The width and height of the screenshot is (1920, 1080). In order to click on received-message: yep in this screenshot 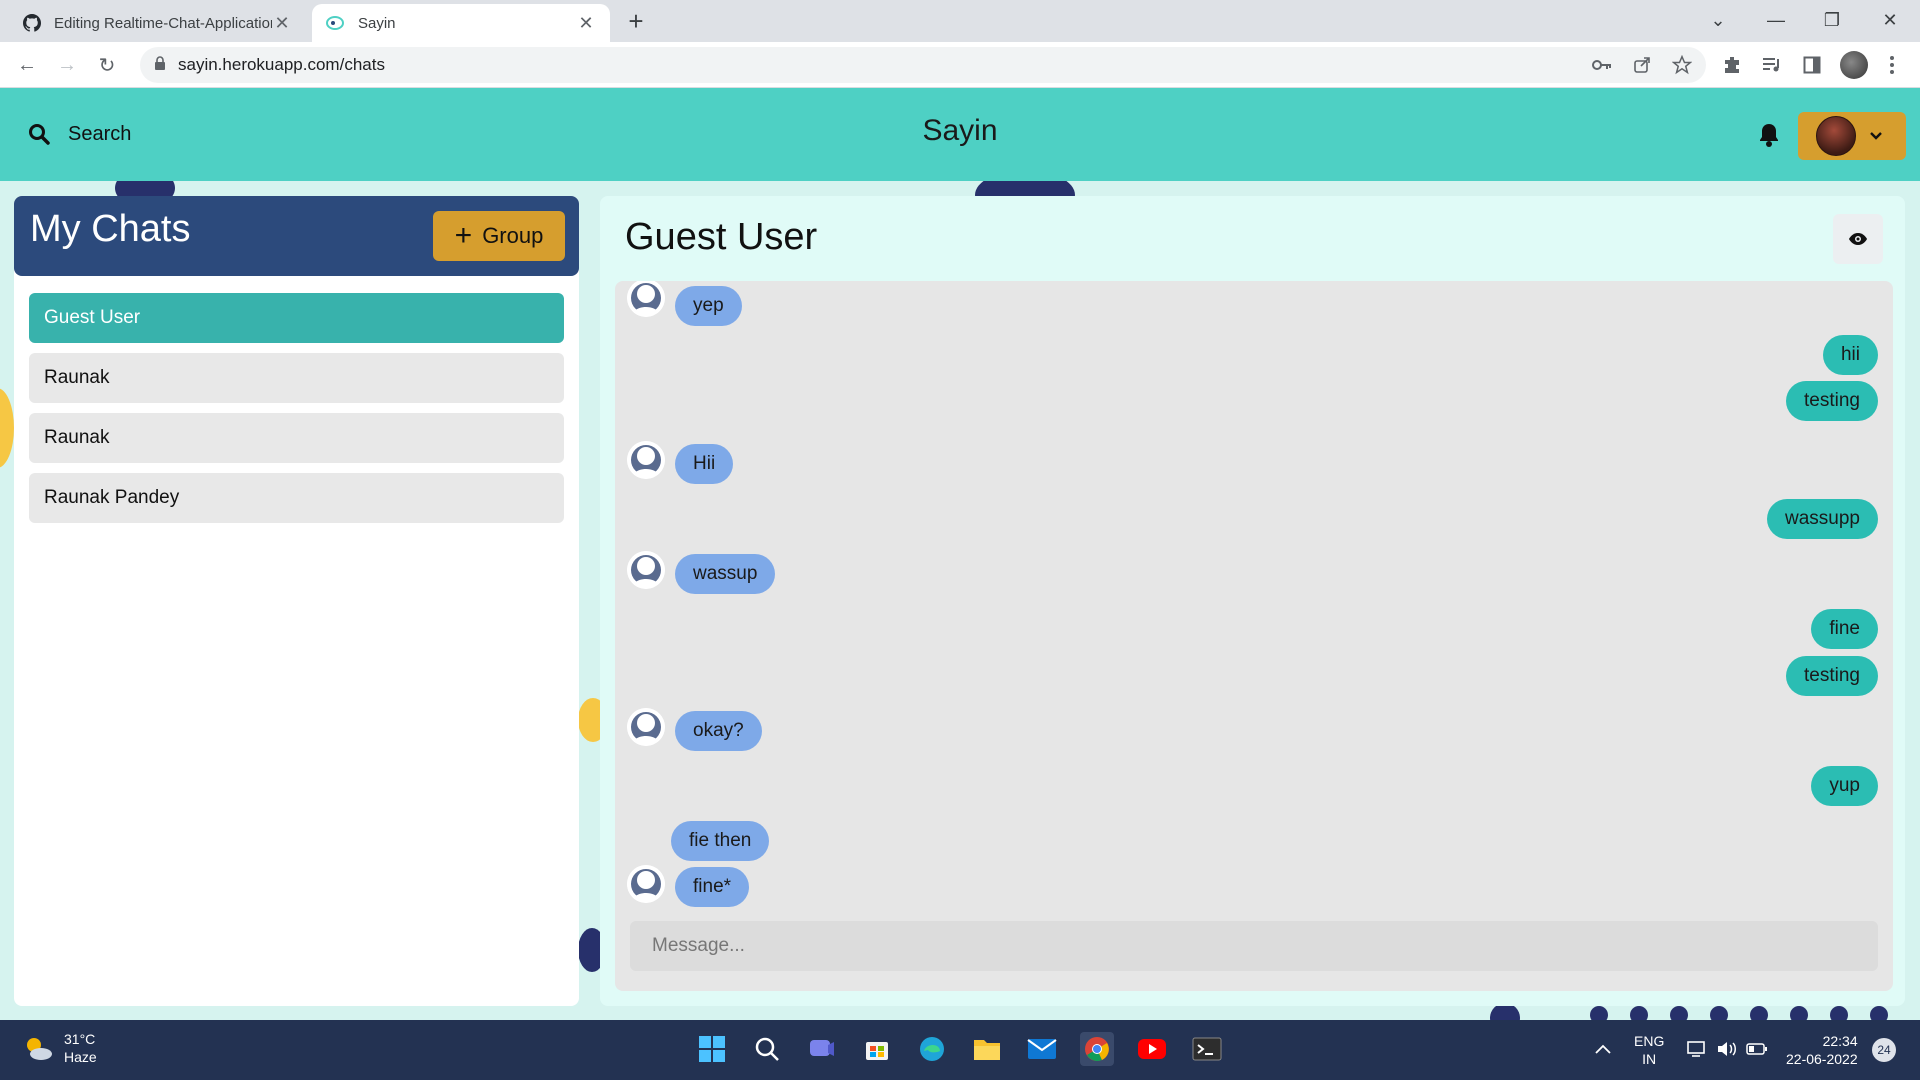, I will do `click(708, 306)`.